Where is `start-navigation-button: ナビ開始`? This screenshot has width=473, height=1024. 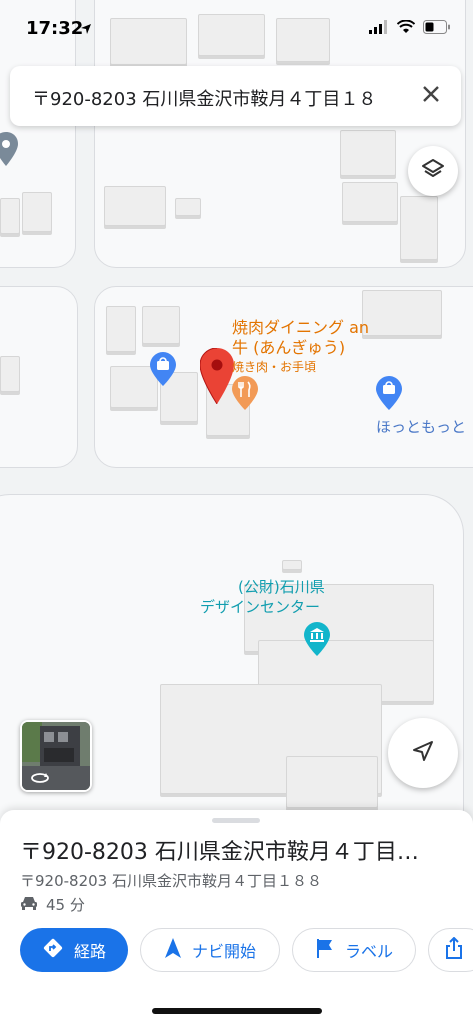
start-navigation-button: ナビ開始 is located at coordinates (210, 950).